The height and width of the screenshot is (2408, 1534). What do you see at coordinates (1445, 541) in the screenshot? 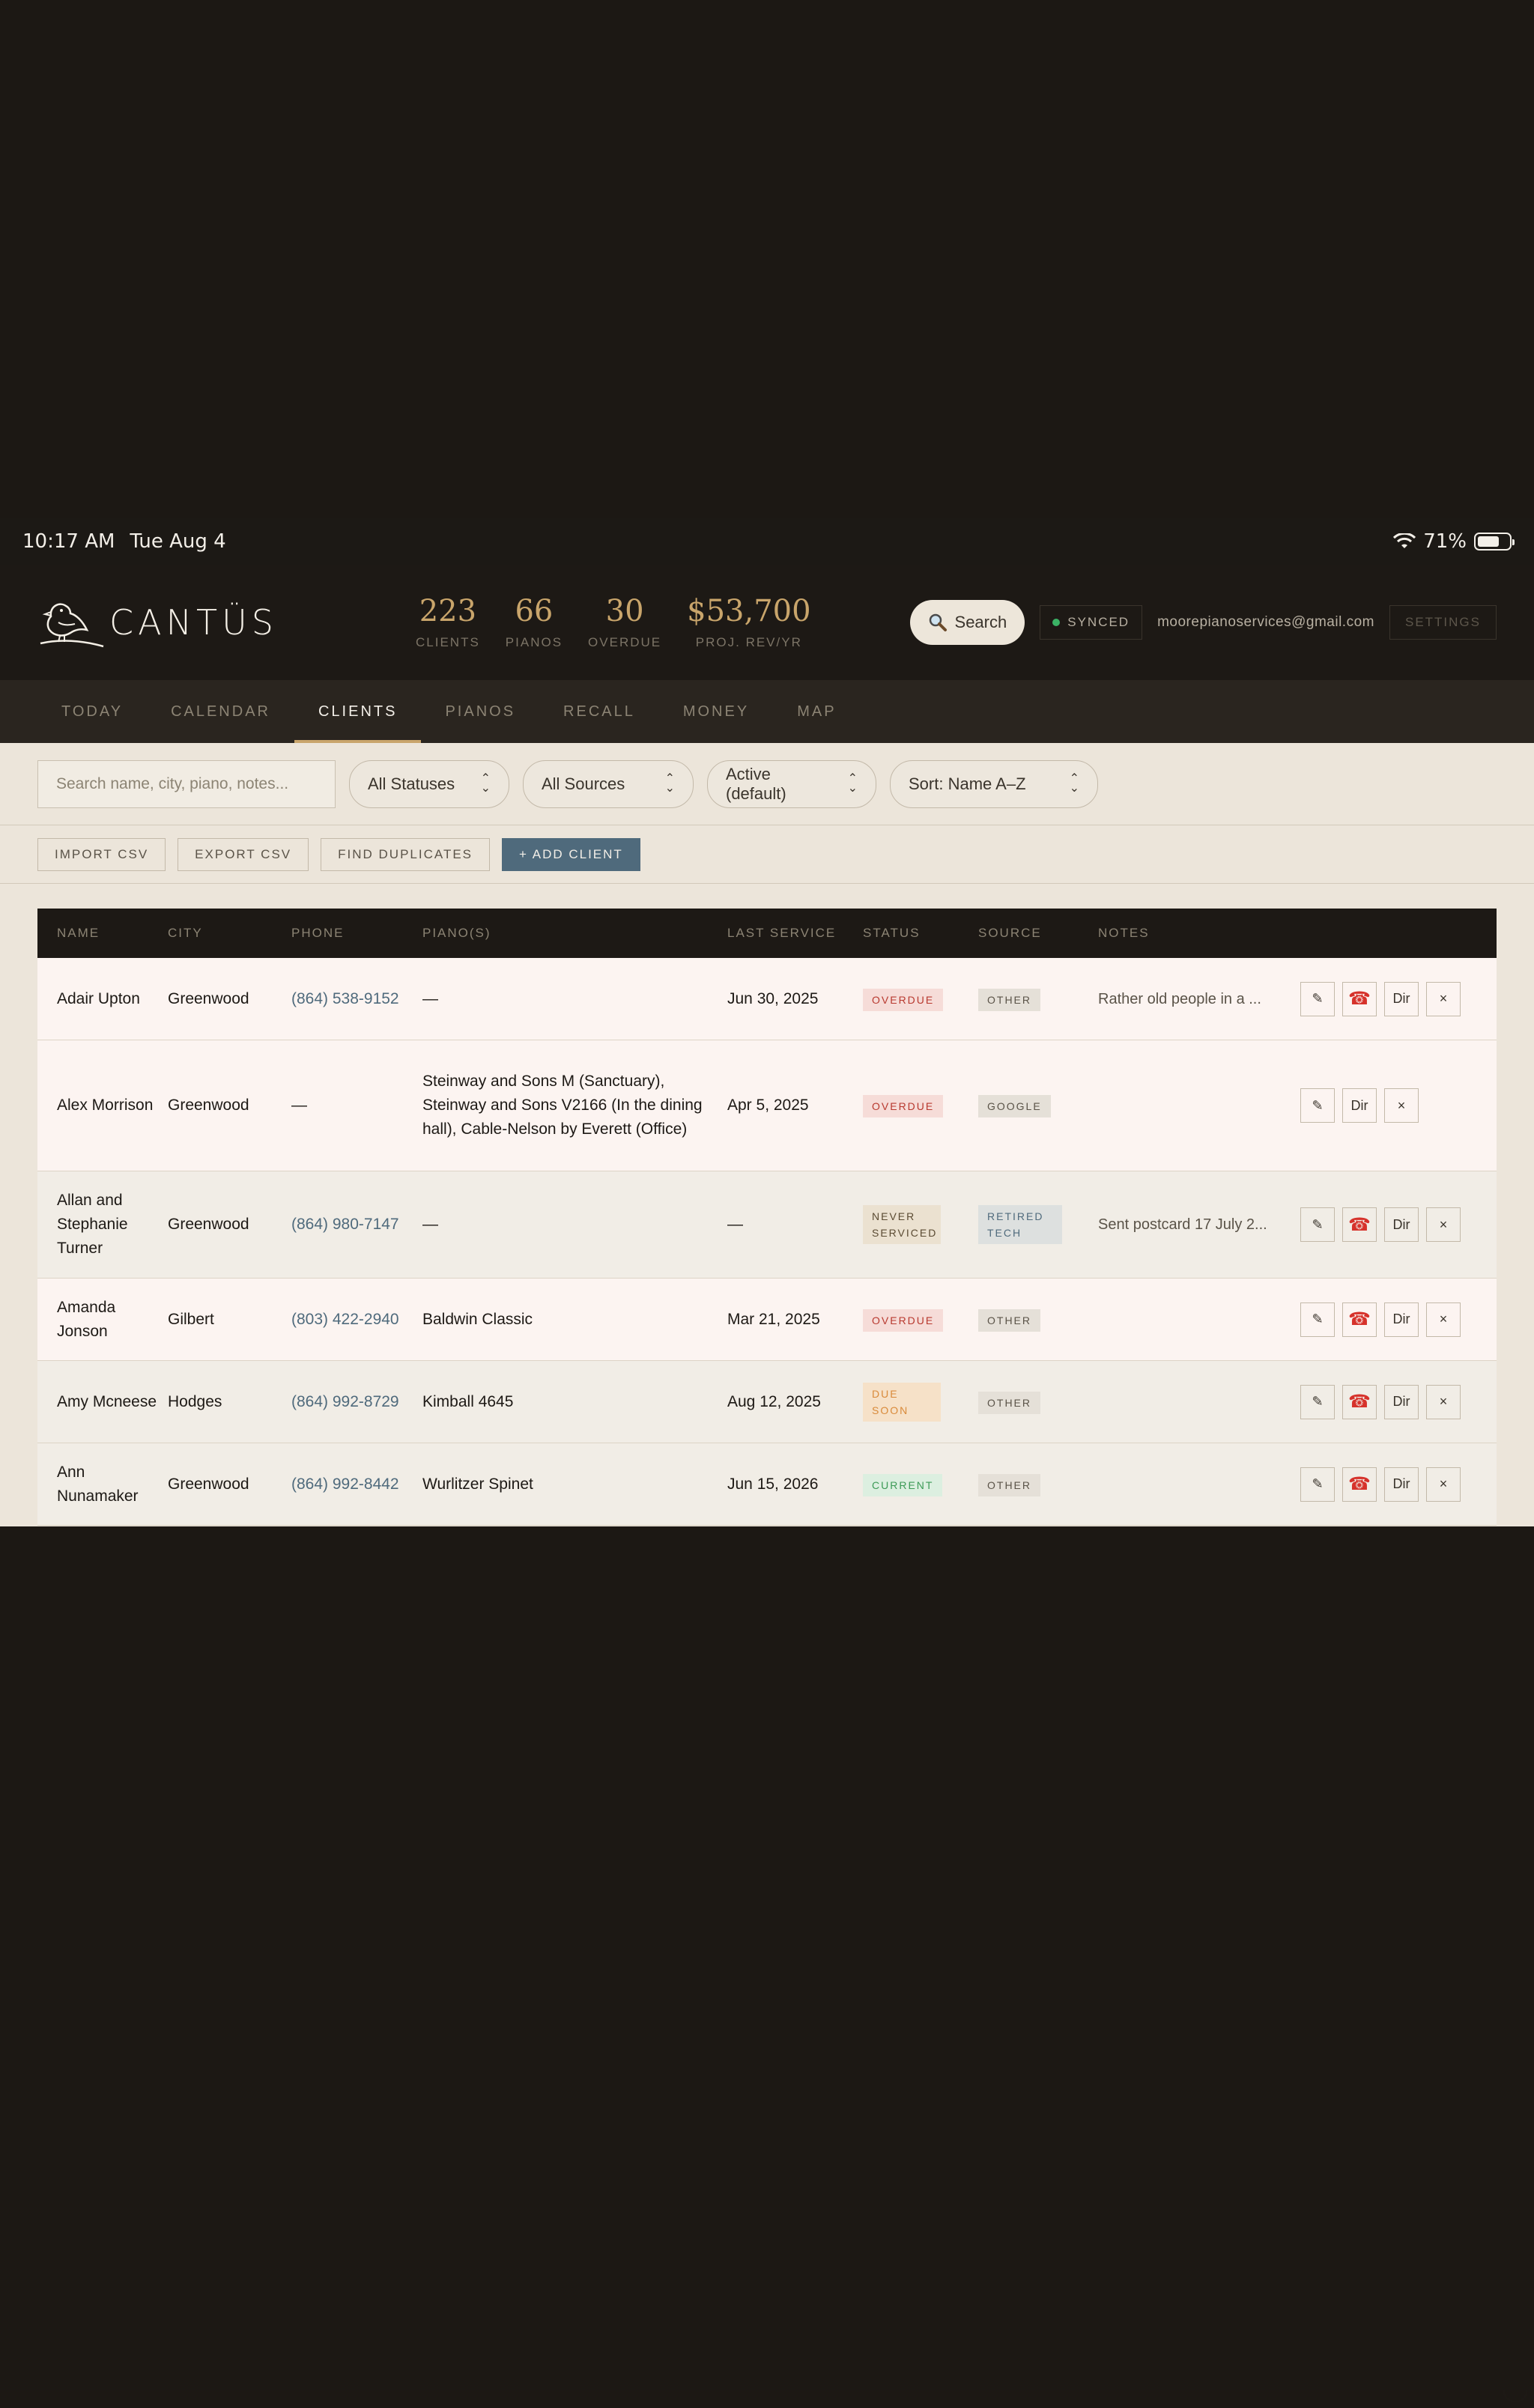
I see `battery-percent: 71%` at bounding box center [1445, 541].